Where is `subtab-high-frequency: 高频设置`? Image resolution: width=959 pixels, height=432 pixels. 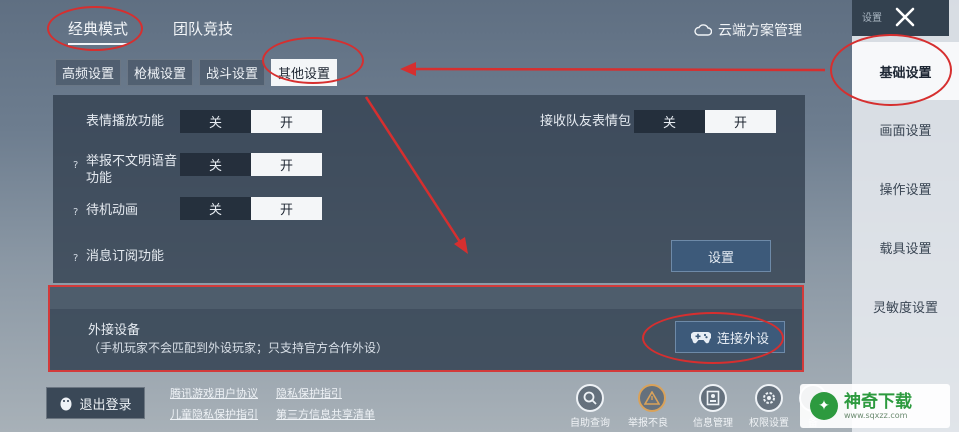 subtab-high-frequency: 高频设置 is located at coordinates (88, 72).